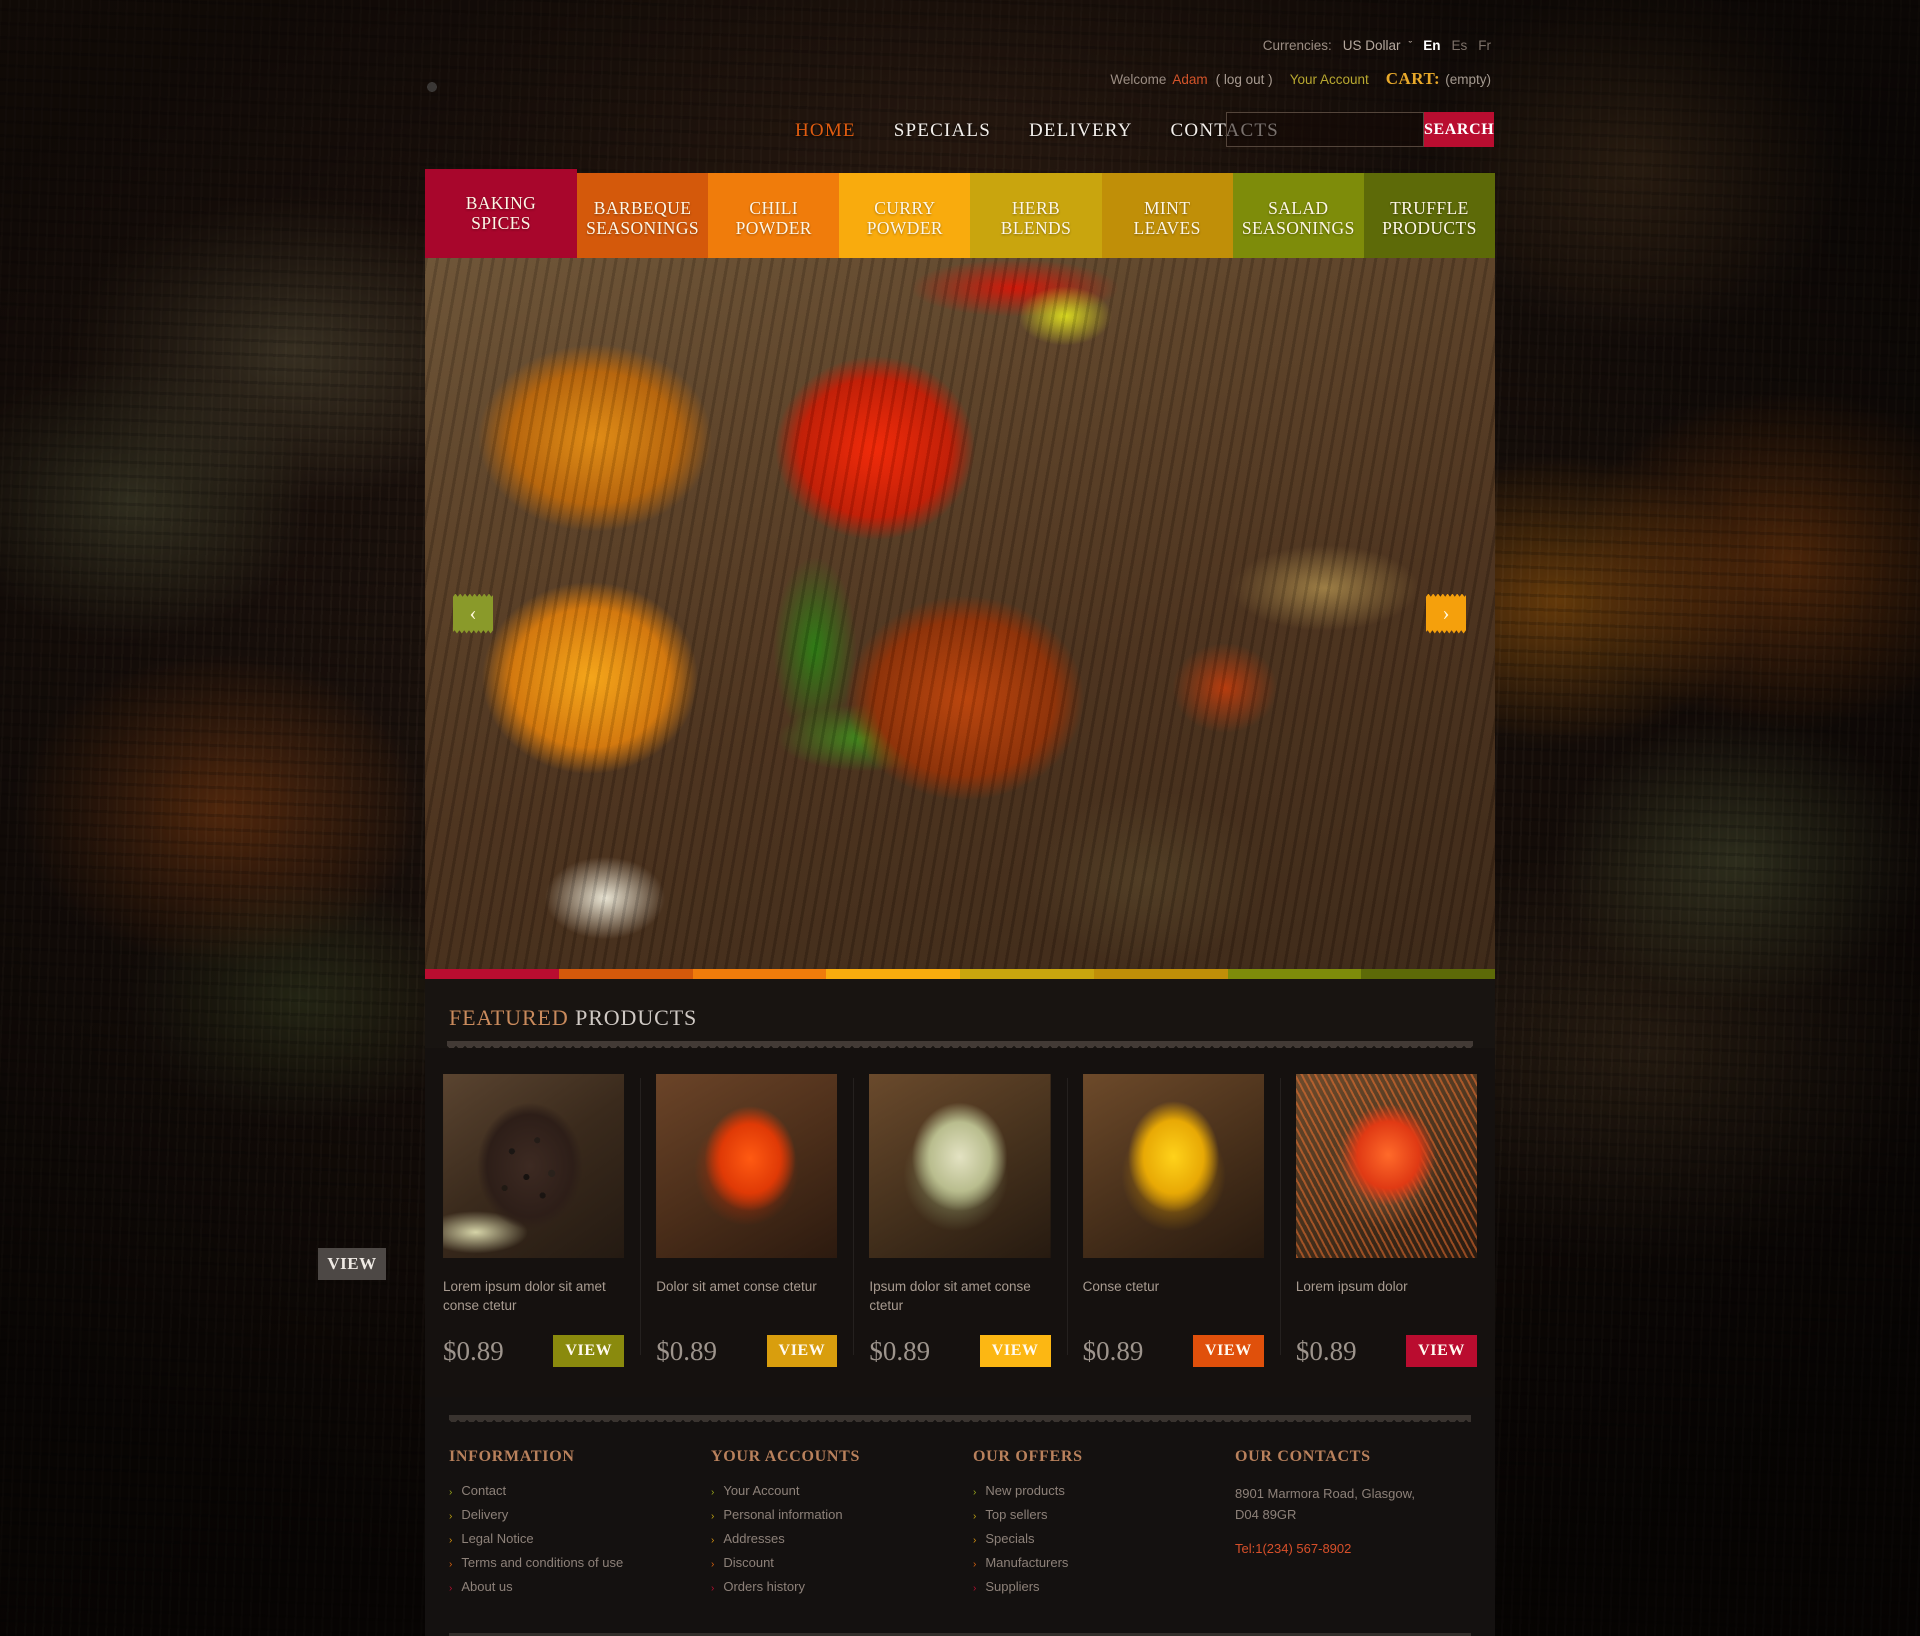 This screenshot has width=1920, height=1636. Describe the element at coordinates (1459, 45) in the screenshot. I see `language-es: Es` at that location.